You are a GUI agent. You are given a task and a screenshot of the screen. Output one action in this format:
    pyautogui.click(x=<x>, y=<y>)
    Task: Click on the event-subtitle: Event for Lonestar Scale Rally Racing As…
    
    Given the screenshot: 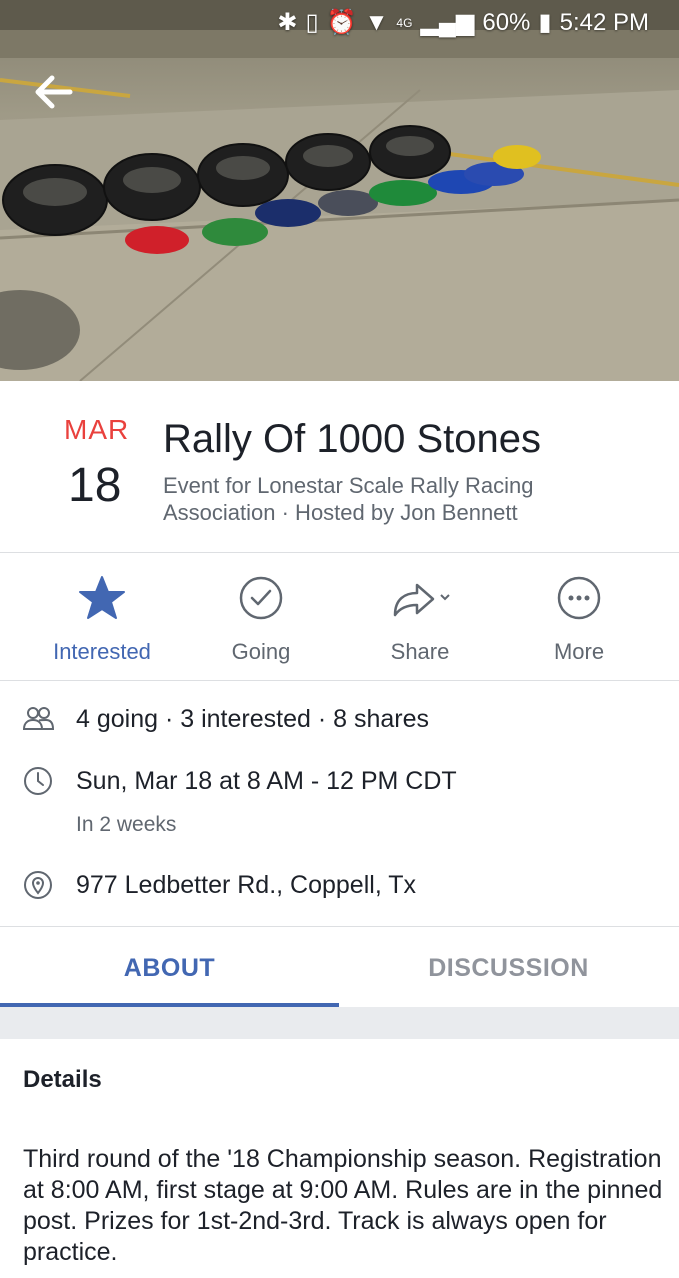 What is the action you would take?
    pyautogui.click(x=398, y=499)
    